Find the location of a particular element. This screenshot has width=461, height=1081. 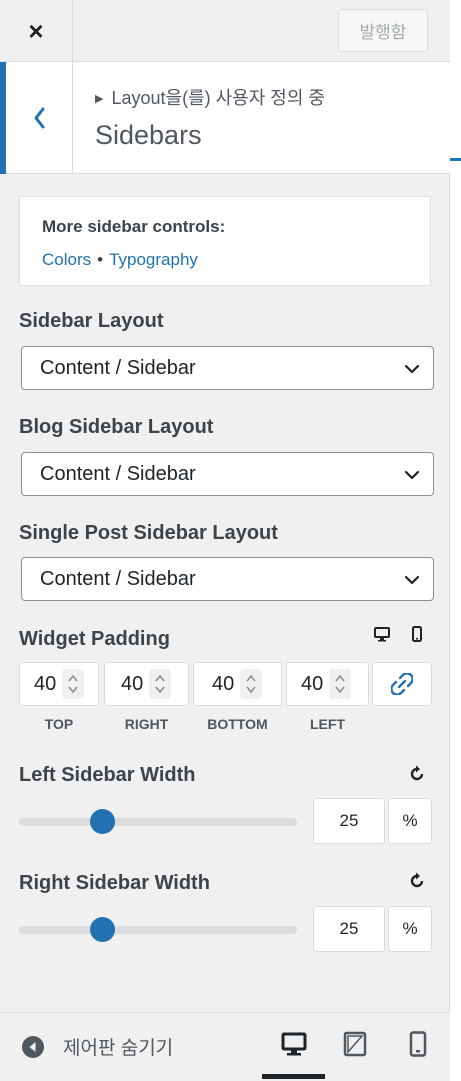

close-icon: × is located at coordinates (36, 30).